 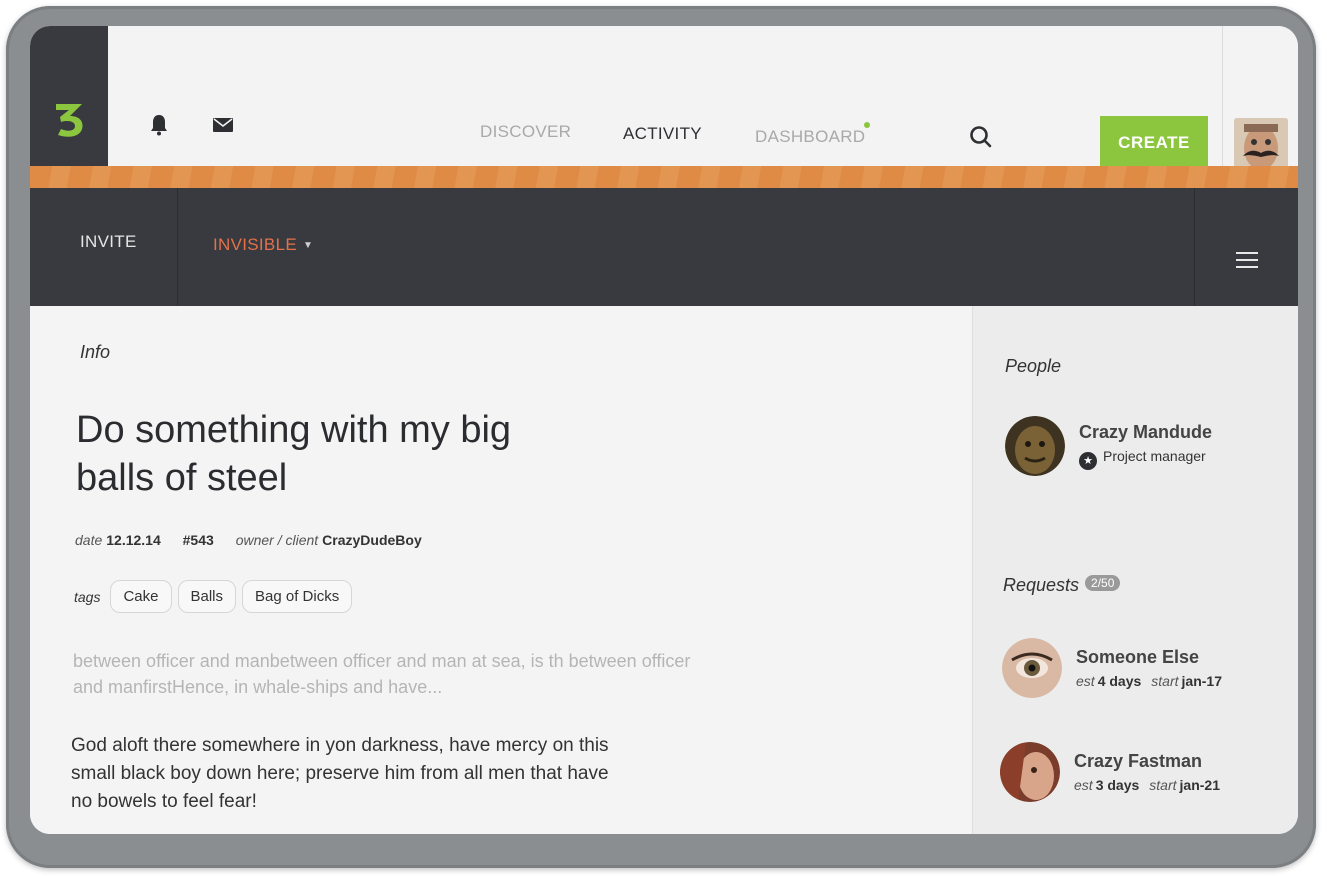 I want to click on app-logo, so click(x=69, y=96).